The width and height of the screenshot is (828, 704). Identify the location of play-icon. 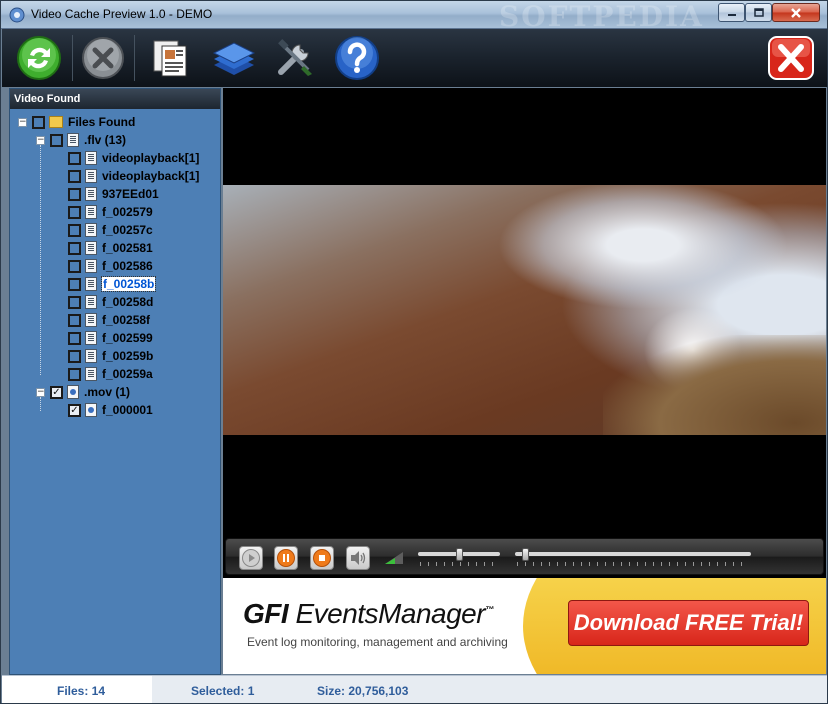
(251, 558).